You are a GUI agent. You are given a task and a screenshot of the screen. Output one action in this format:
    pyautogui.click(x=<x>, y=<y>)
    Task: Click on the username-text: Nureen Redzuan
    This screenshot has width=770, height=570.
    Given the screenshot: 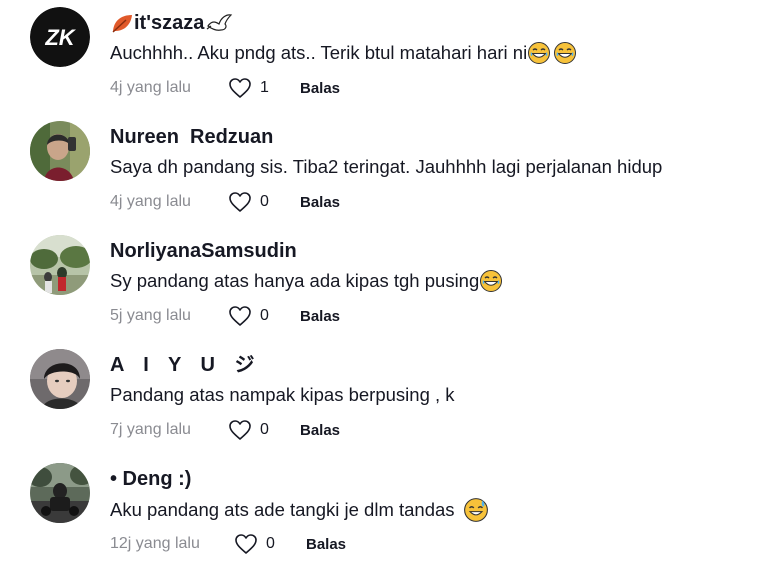 What is the action you would take?
    pyautogui.click(x=192, y=137)
    